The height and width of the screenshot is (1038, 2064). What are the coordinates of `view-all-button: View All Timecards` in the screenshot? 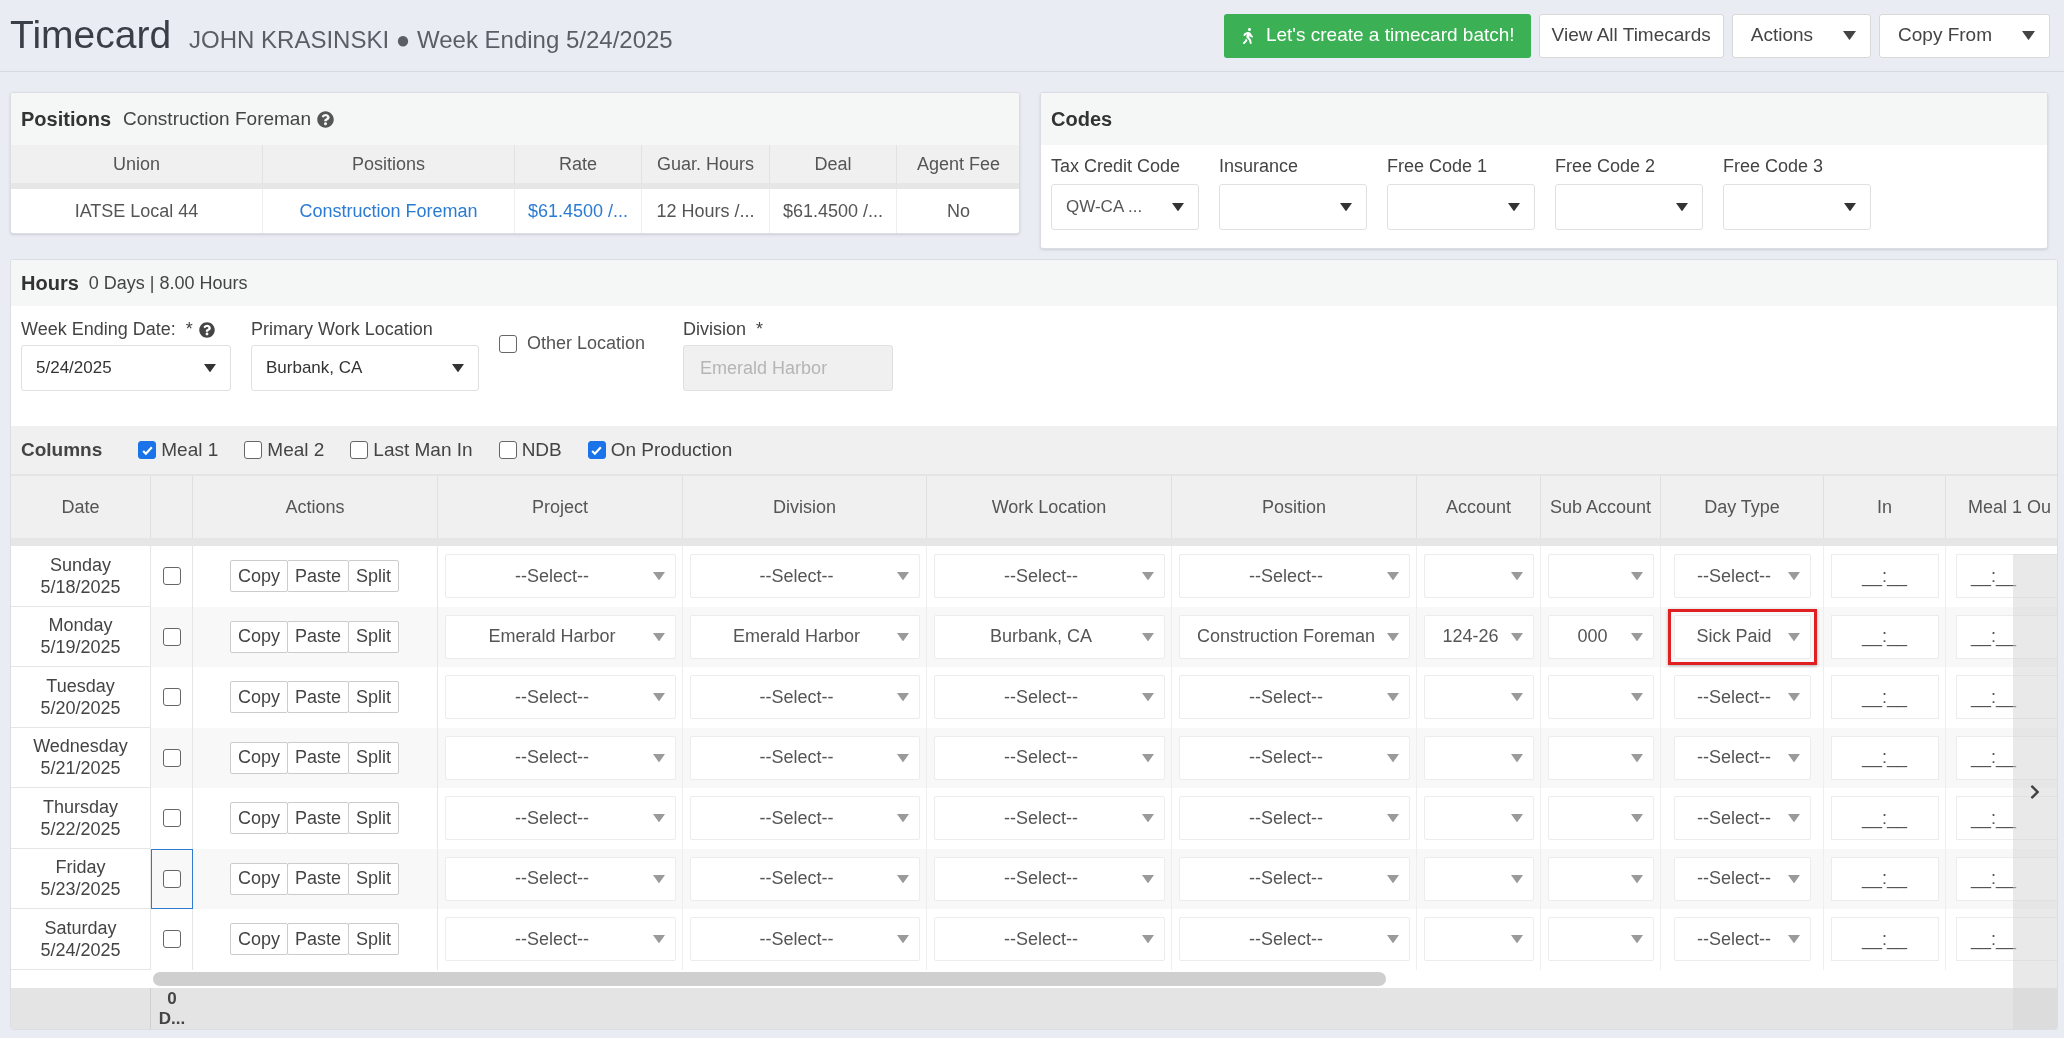 It's located at (1631, 35).